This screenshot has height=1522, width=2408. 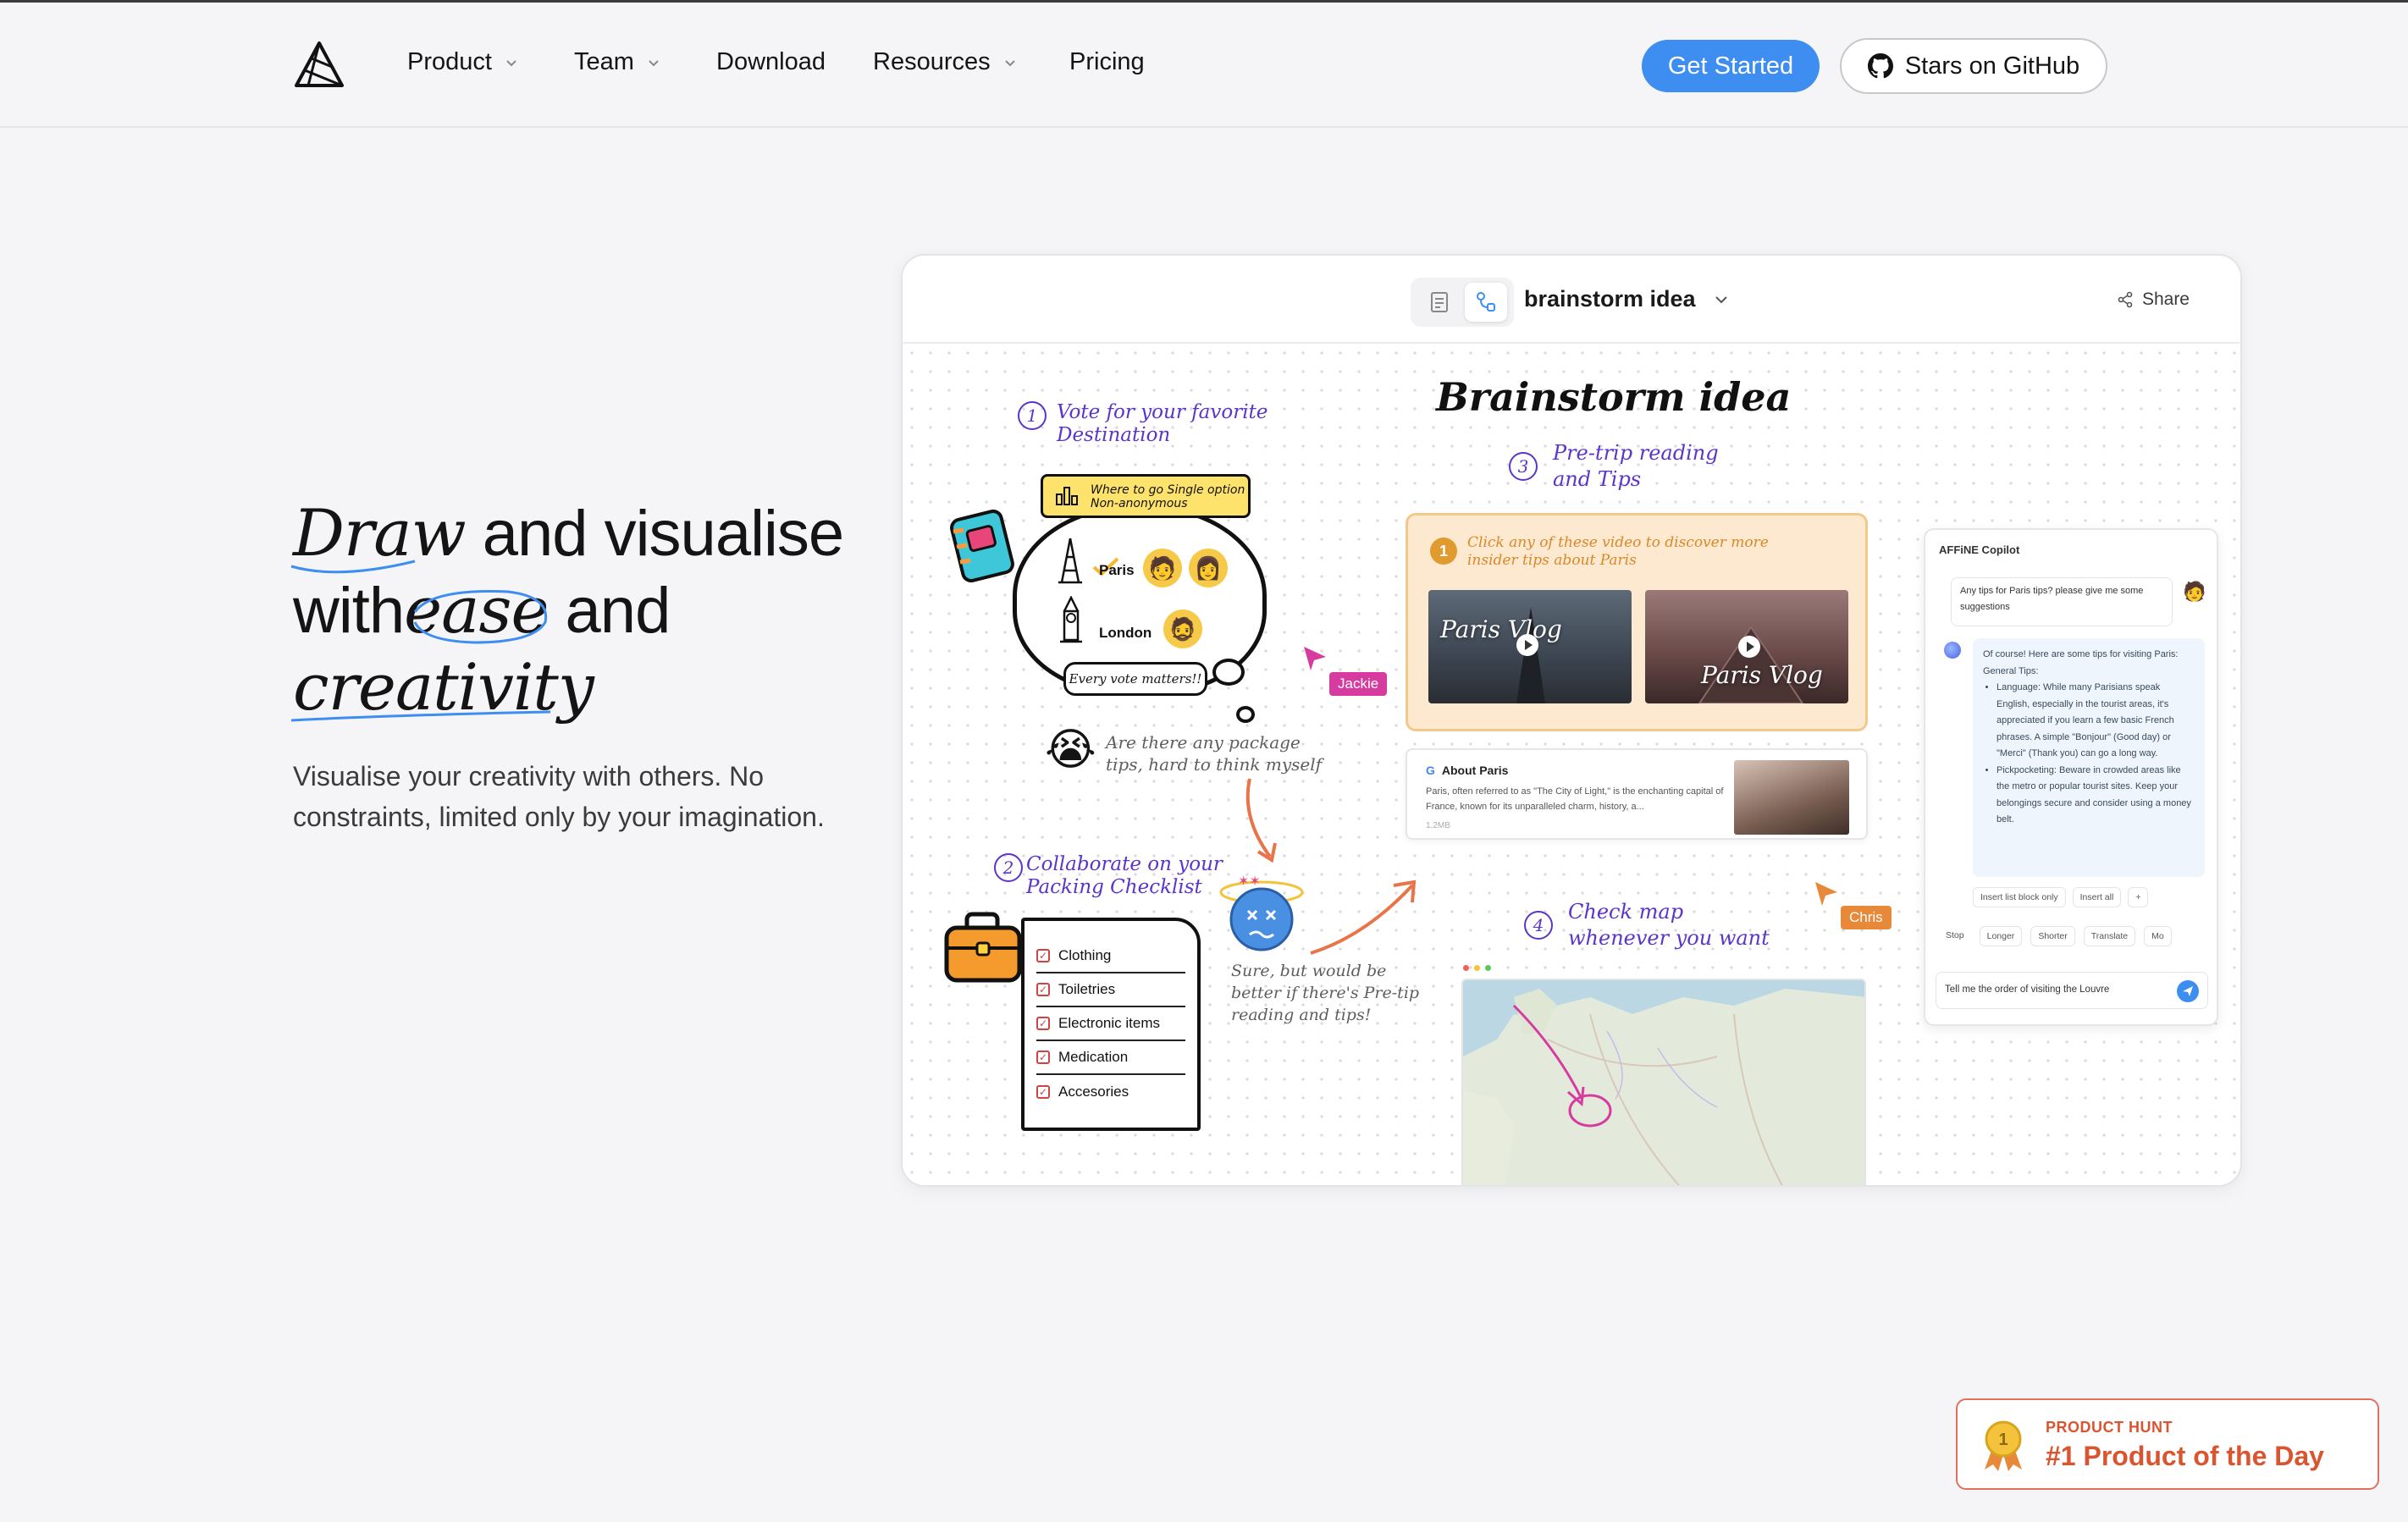 What do you see at coordinates (2185, 1456) in the screenshot?
I see `badge-title: #1 Product of the Day` at bounding box center [2185, 1456].